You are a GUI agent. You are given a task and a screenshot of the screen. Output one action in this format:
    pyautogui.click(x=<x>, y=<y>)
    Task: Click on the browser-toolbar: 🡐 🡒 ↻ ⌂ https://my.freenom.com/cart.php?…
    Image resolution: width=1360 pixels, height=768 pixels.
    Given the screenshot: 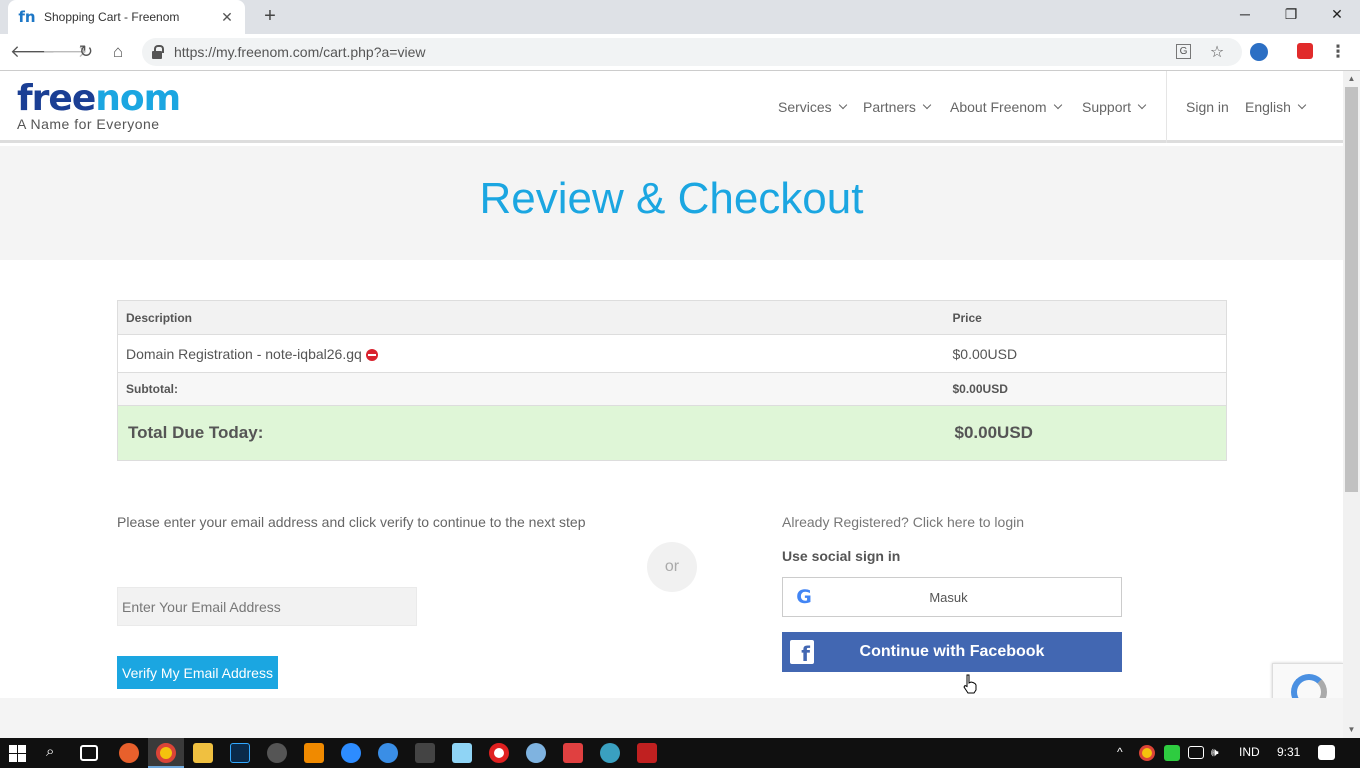 What is the action you would take?
    pyautogui.click(x=680, y=52)
    